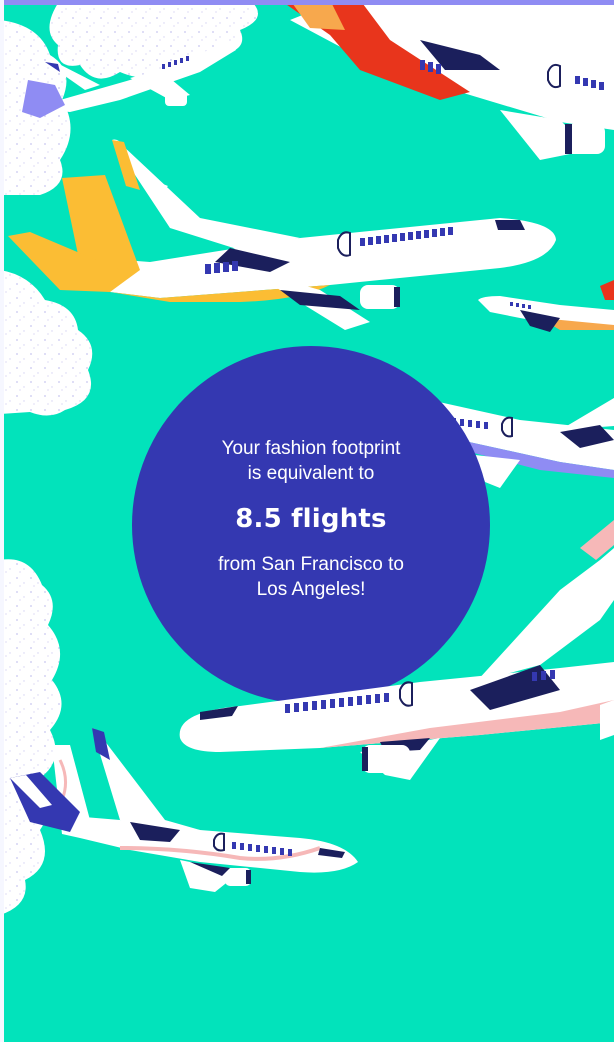 This screenshot has height=1042, width=614. Describe the element at coordinates (307, 2) in the screenshot. I see `top-accent-bar` at that location.